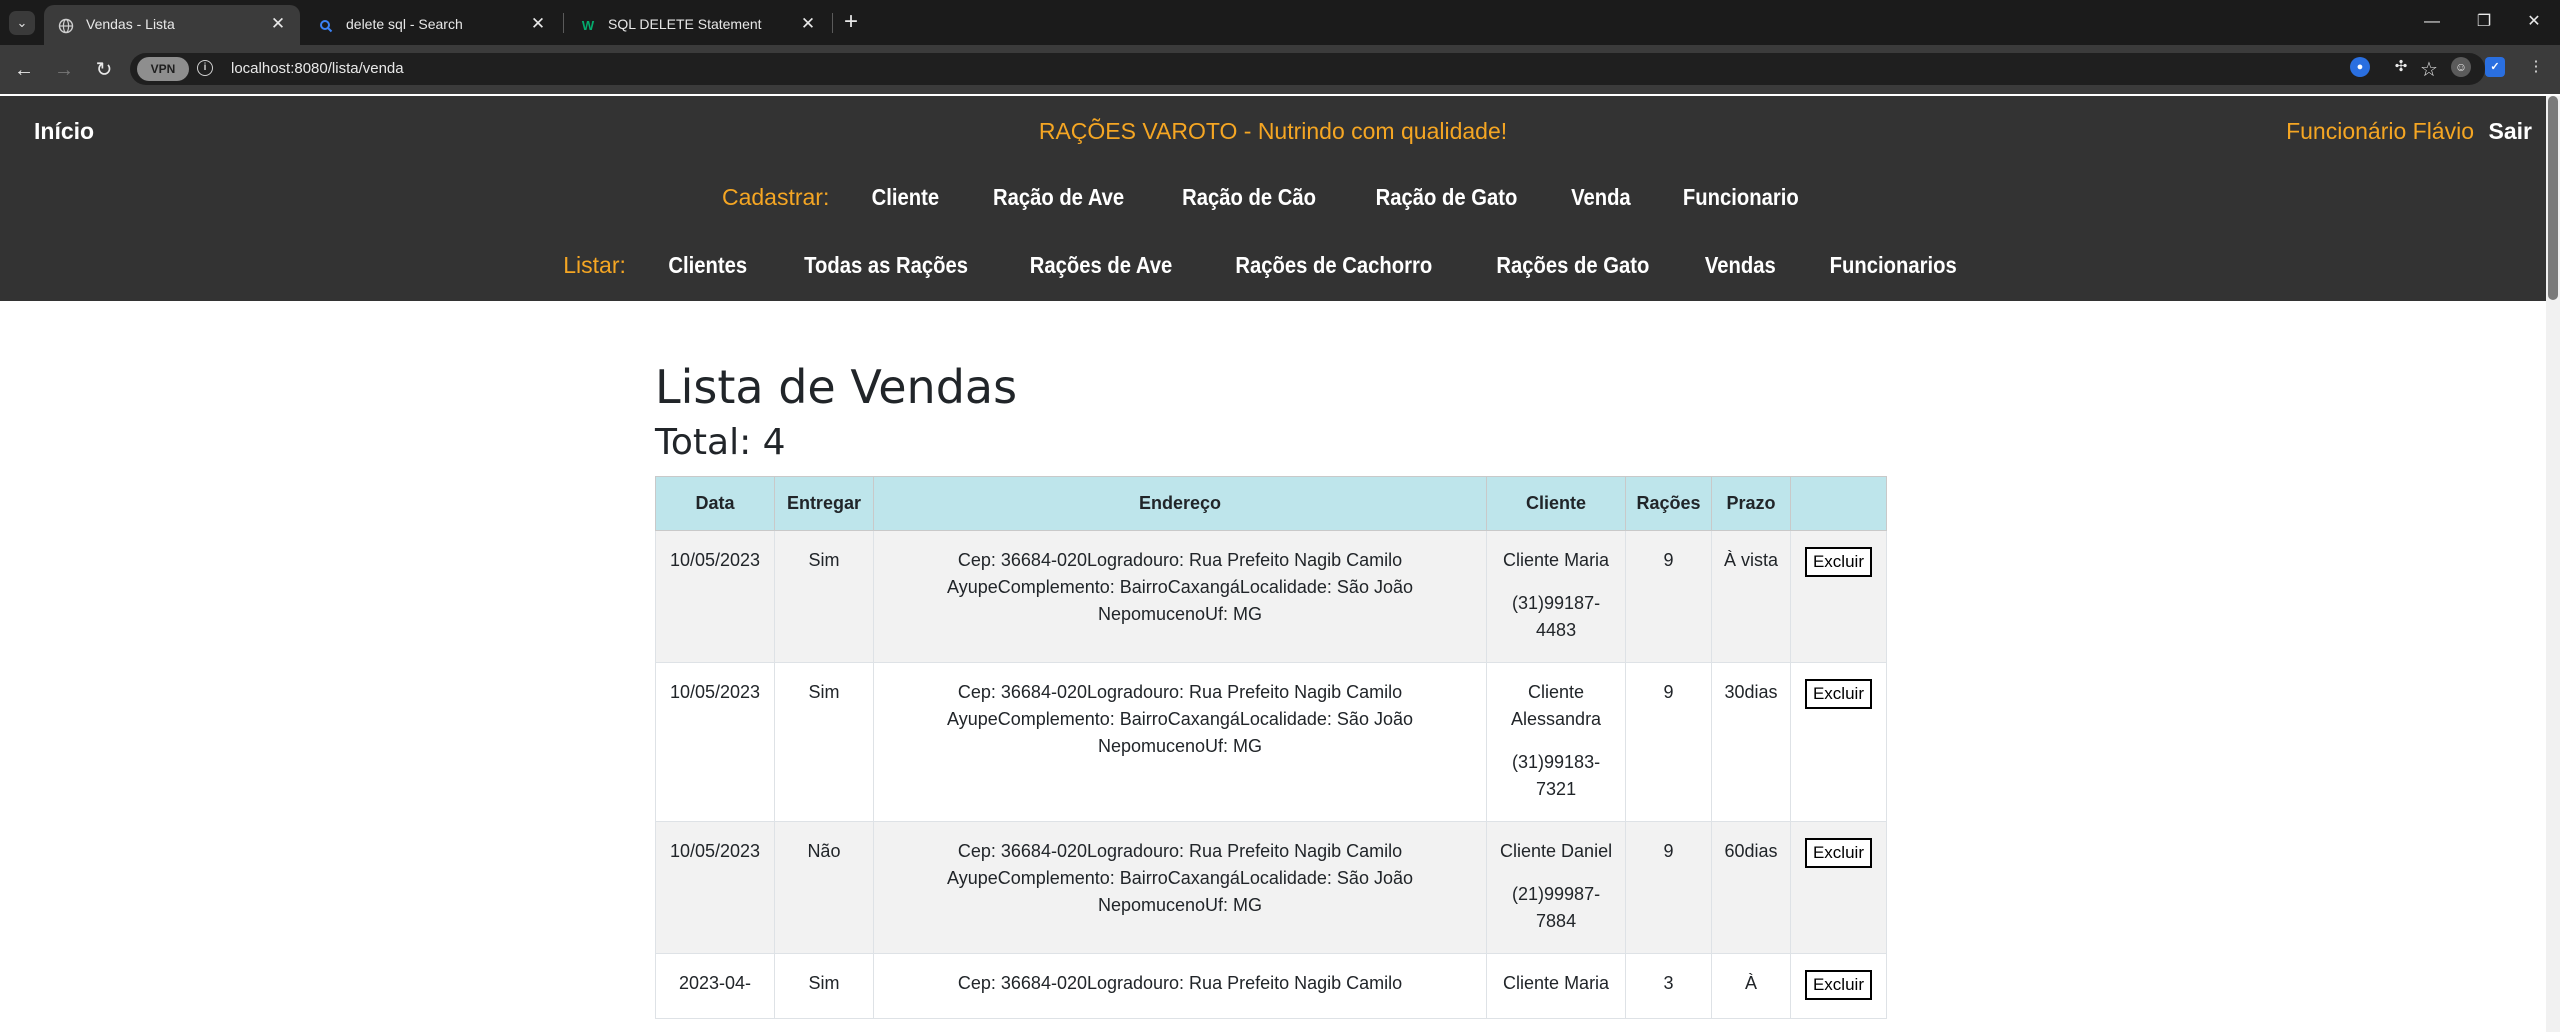 This screenshot has height=1032, width=2560. Describe the element at coordinates (886, 265) in the screenshot. I see `listar-todas-racoes-link: Todas as Rações` at that location.